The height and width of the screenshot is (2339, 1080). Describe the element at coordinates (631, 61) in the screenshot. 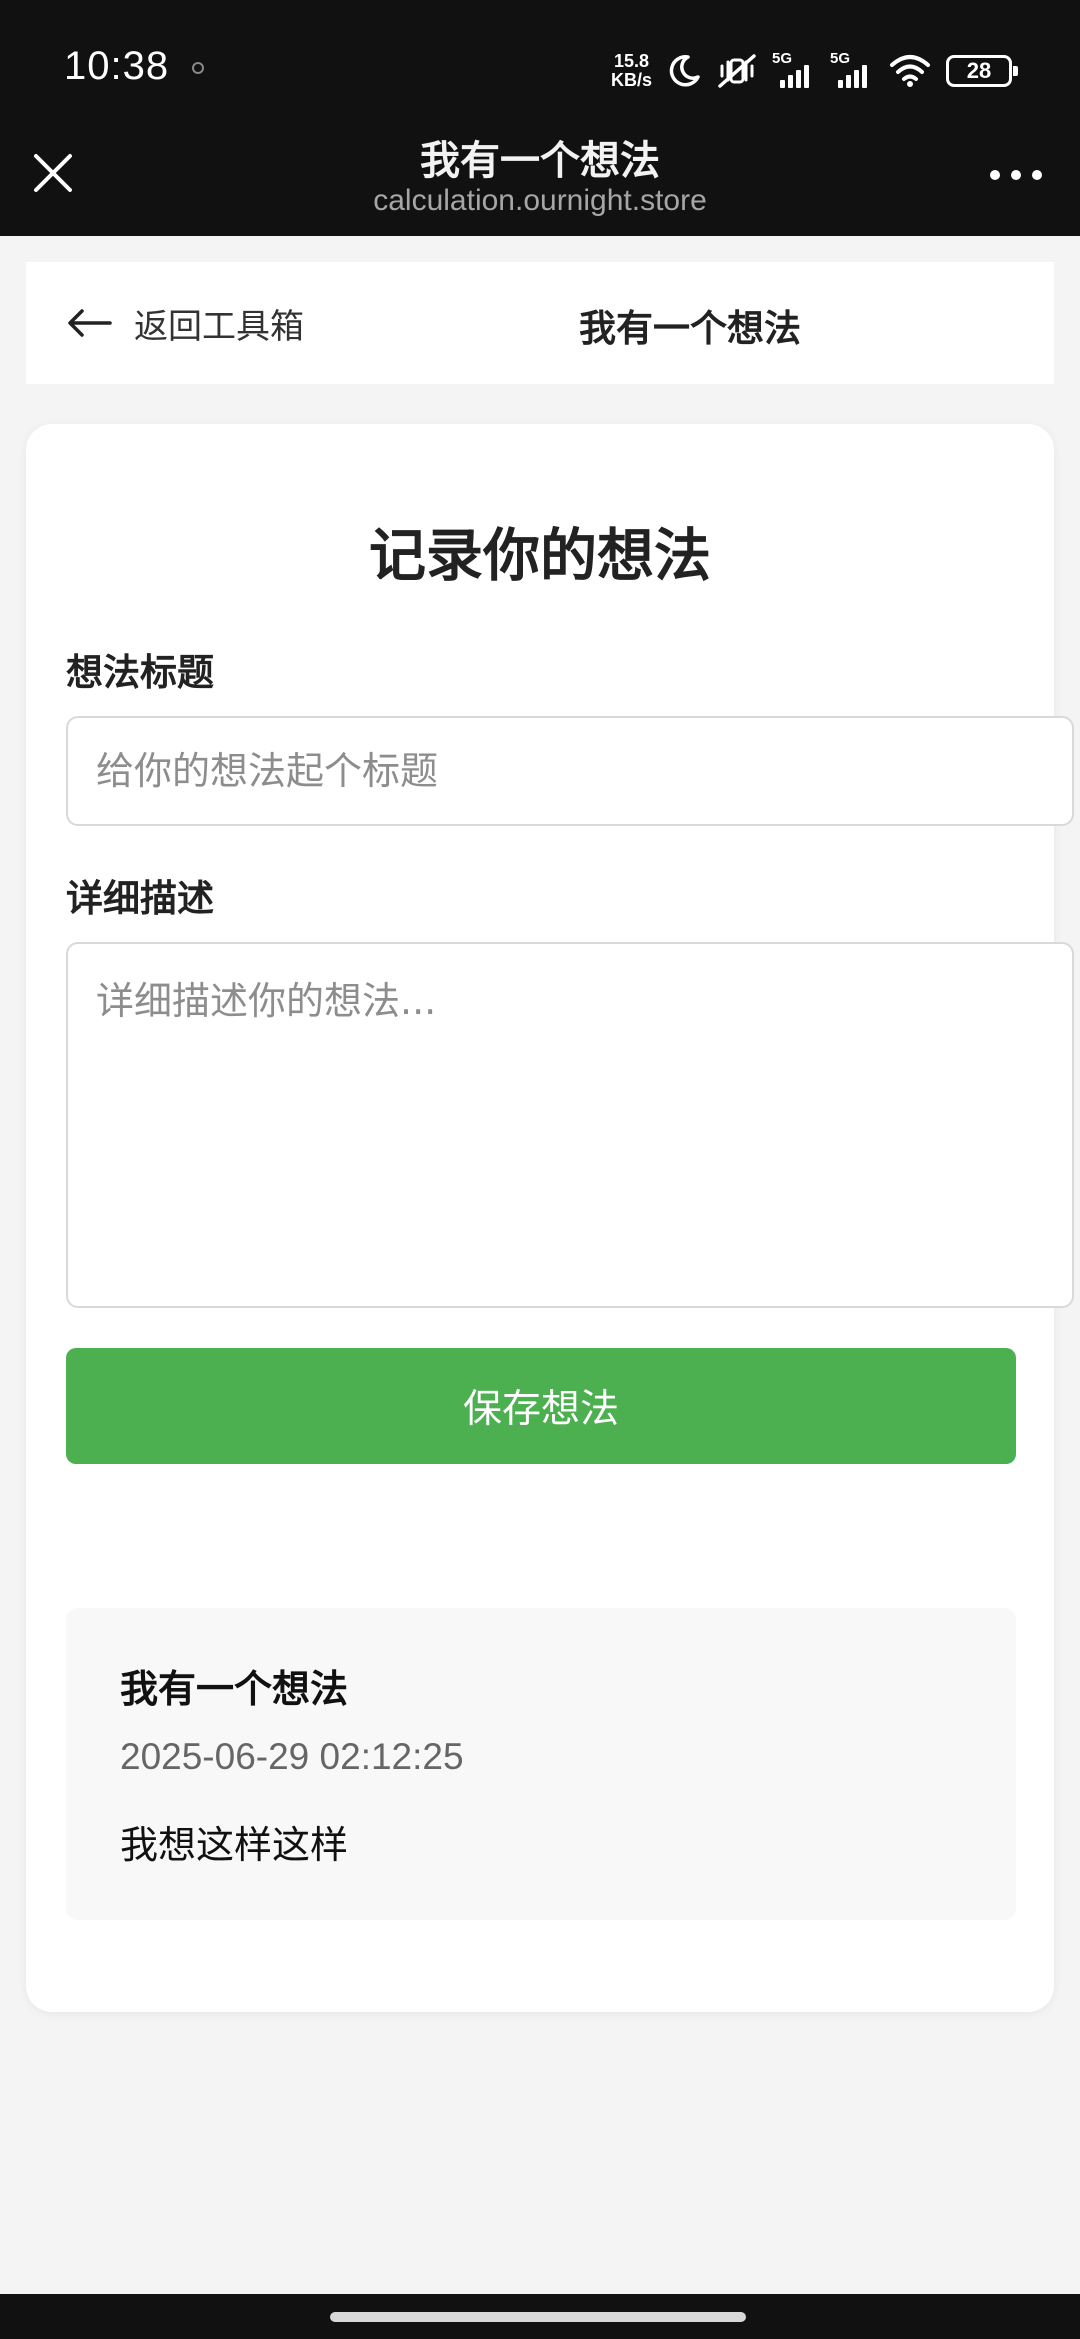

I see `network-speed-value: 15.8` at that location.